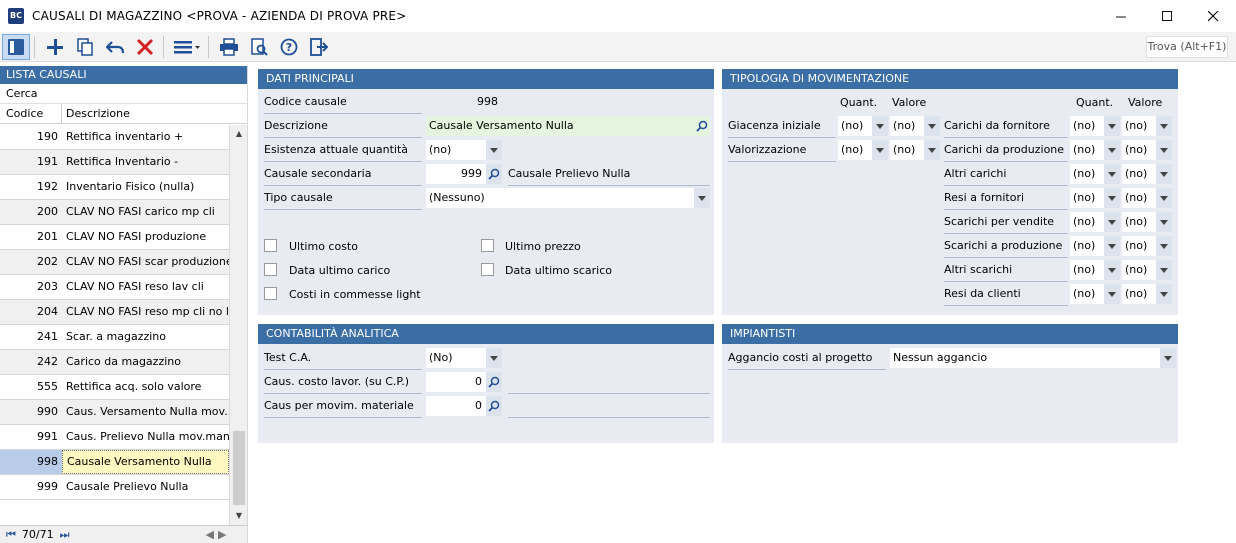 This screenshot has height=543, width=1236. Describe the element at coordinates (16, 46) in the screenshot. I see `toggle-list-button` at that location.